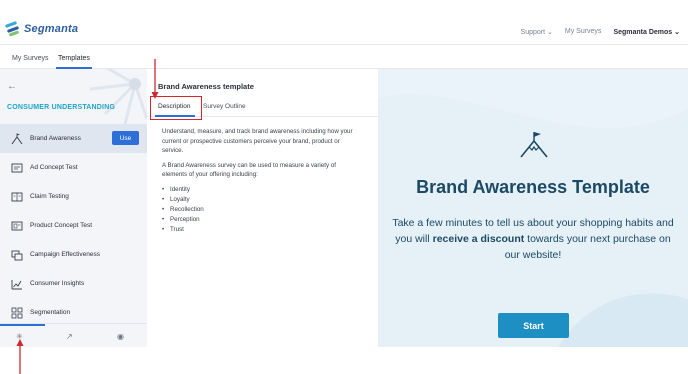 The width and height of the screenshot is (688, 374). I want to click on top-nav: Support ⌄ My Surveys Segmanta Demos ⌄, so click(600, 32).